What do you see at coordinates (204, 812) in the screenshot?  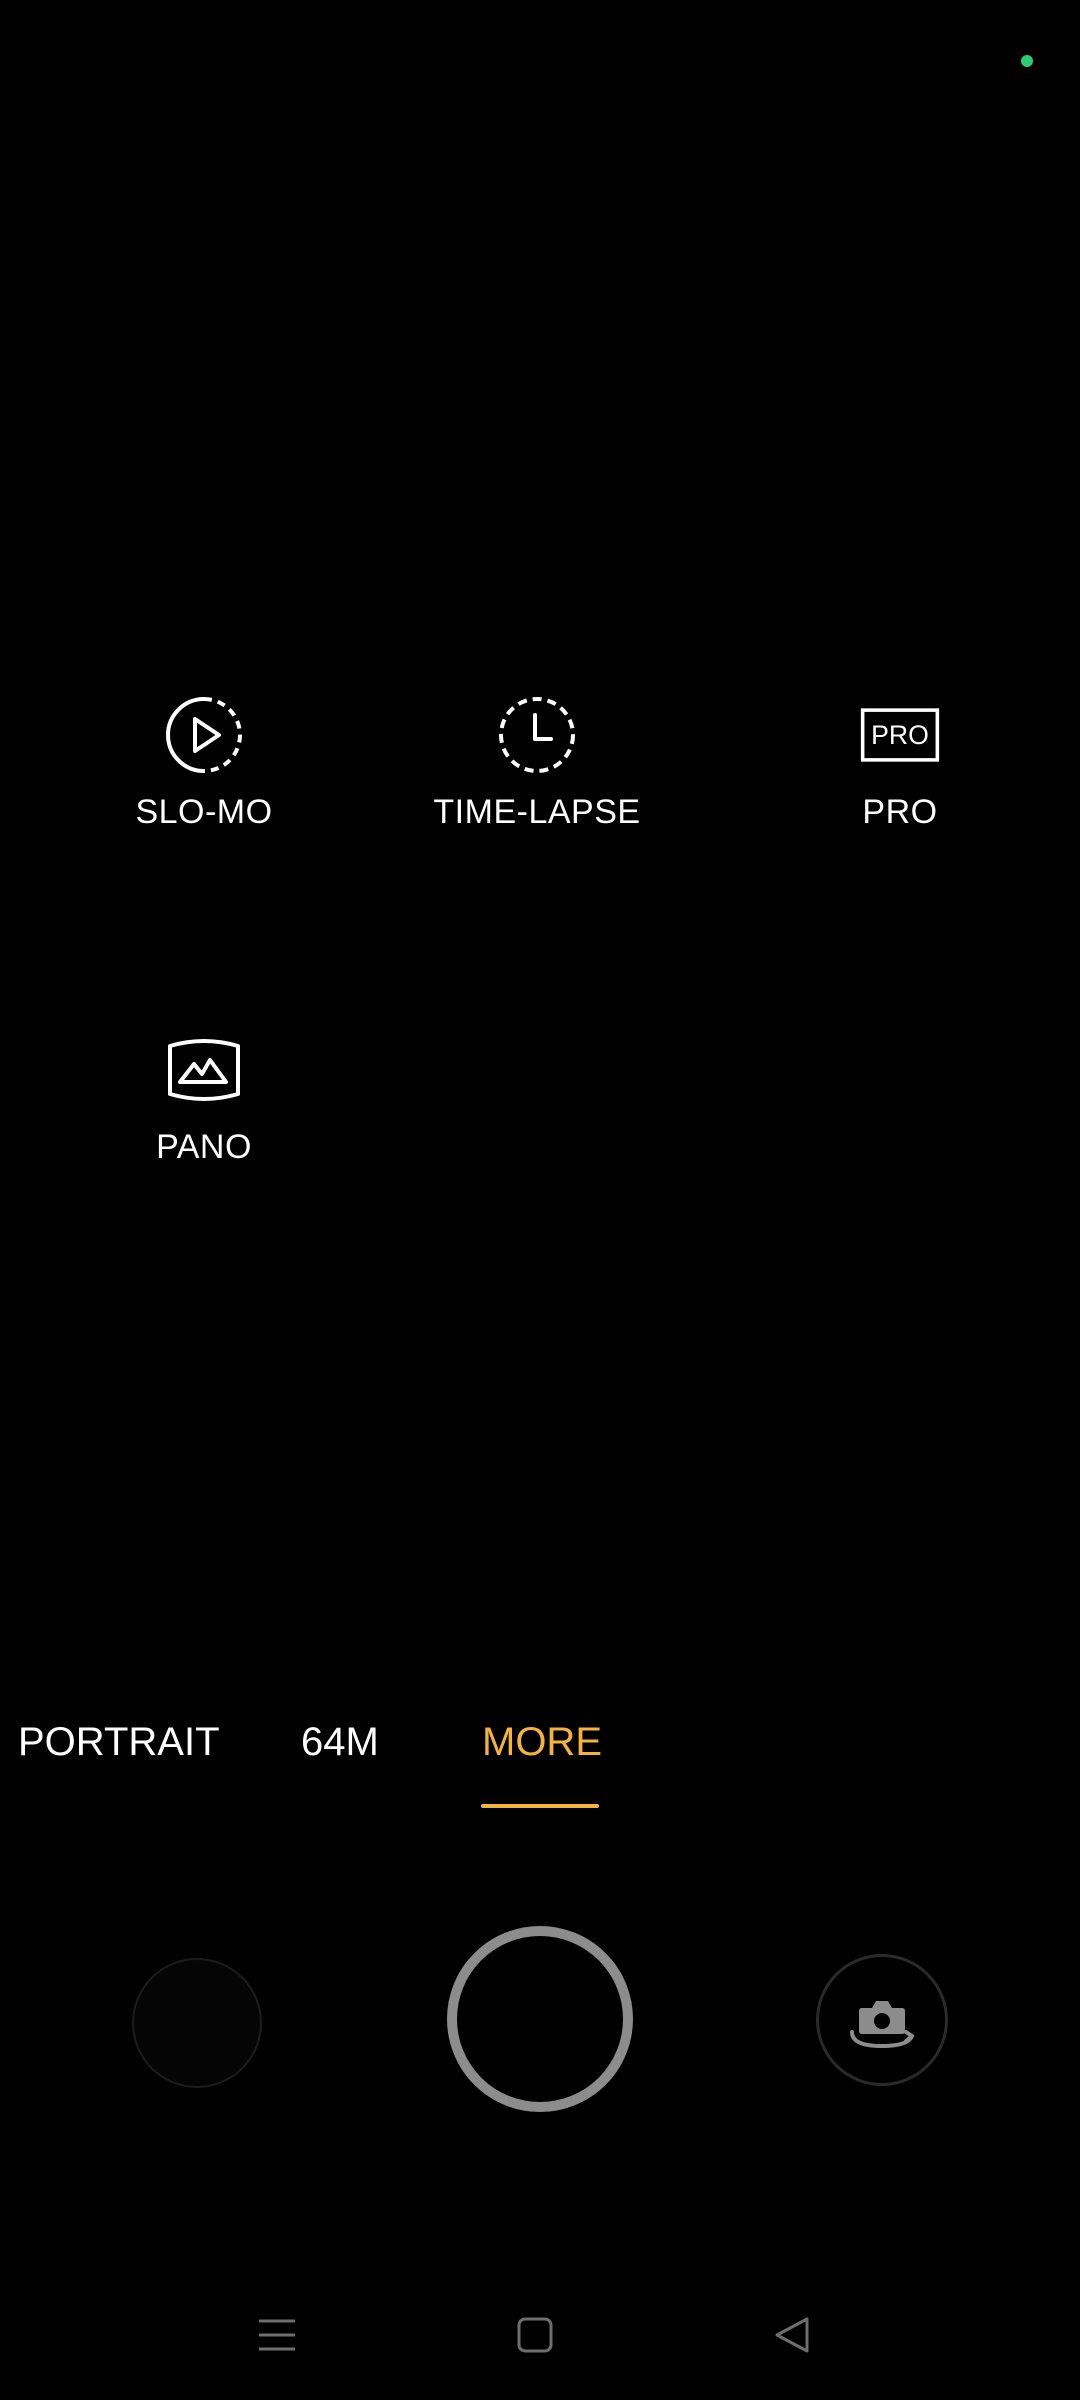 I see `mode-label: SLO-MO` at bounding box center [204, 812].